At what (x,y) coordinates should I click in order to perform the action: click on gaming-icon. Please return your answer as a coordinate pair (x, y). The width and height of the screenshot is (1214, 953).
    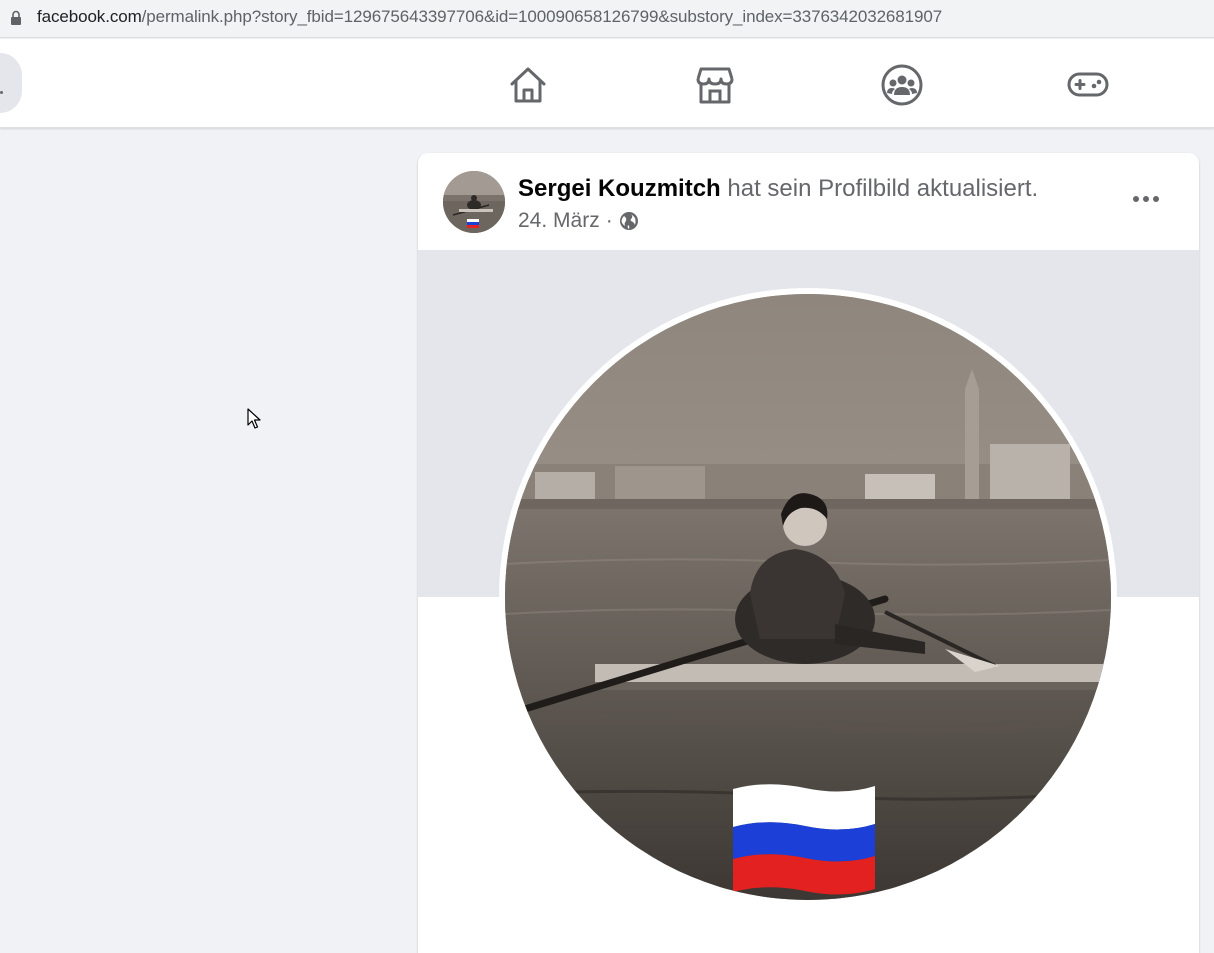
    Looking at the image, I should click on (1088, 85).